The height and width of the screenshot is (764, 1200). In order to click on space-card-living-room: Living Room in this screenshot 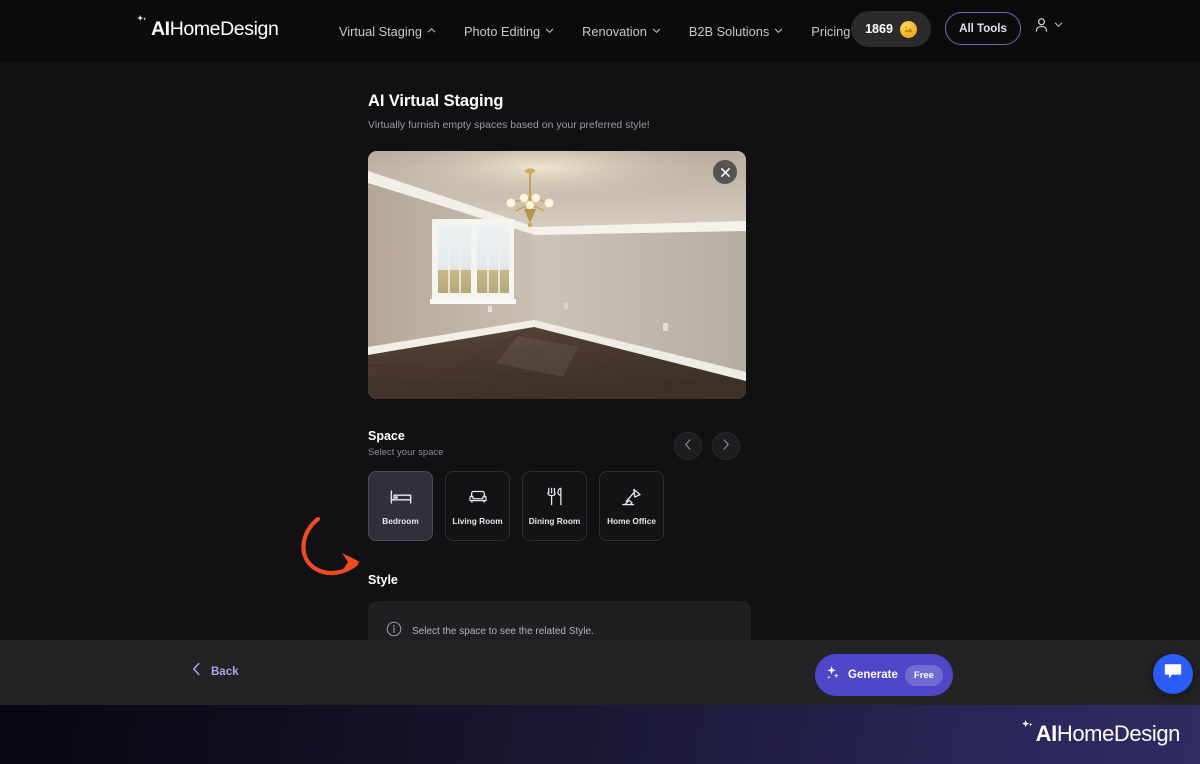, I will do `click(477, 506)`.